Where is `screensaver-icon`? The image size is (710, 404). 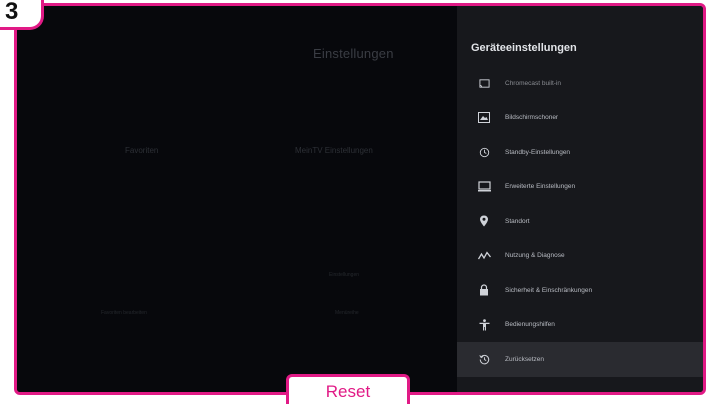
screensaver-icon is located at coordinates (484, 118).